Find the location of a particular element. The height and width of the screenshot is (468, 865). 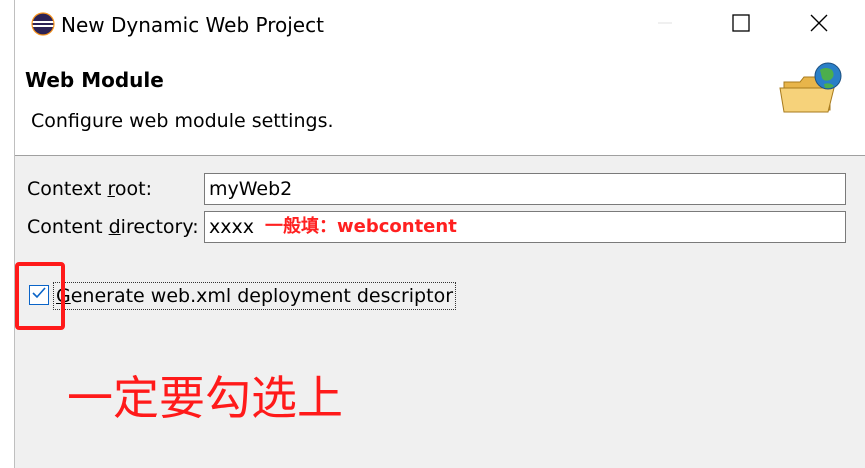

title-bar: New Dynamic Web Project is located at coordinates (440, 25).